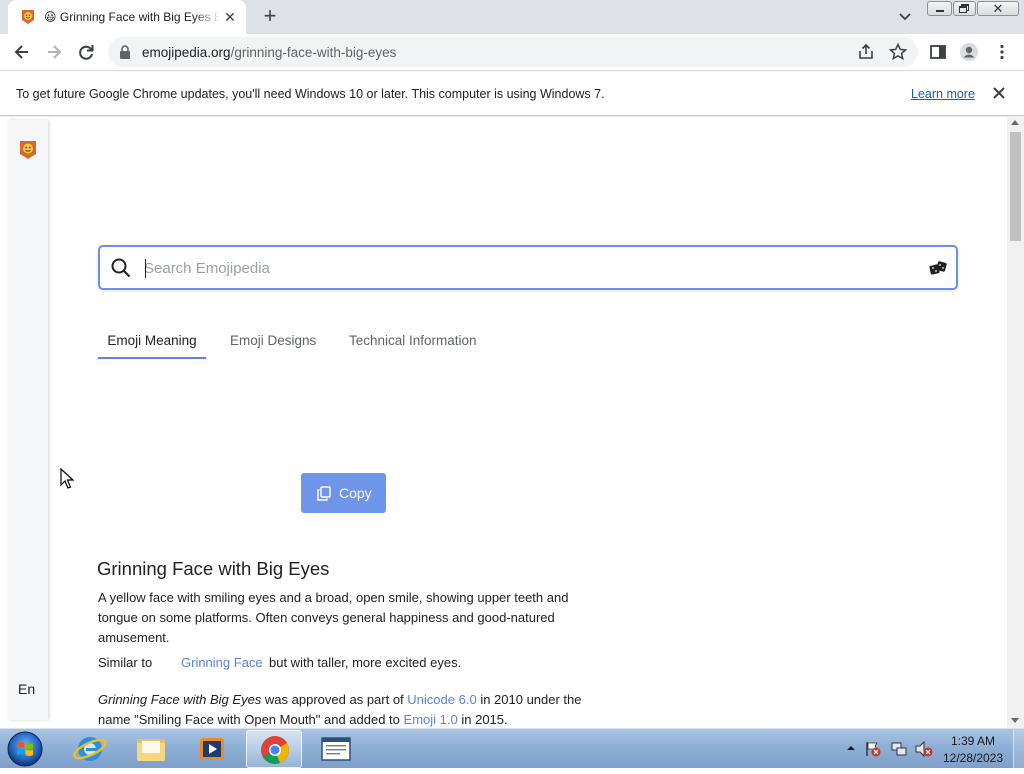 This screenshot has width=1024, height=774. Describe the element at coordinates (270, 17) in the screenshot. I see `new-tab-icon: +` at that location.